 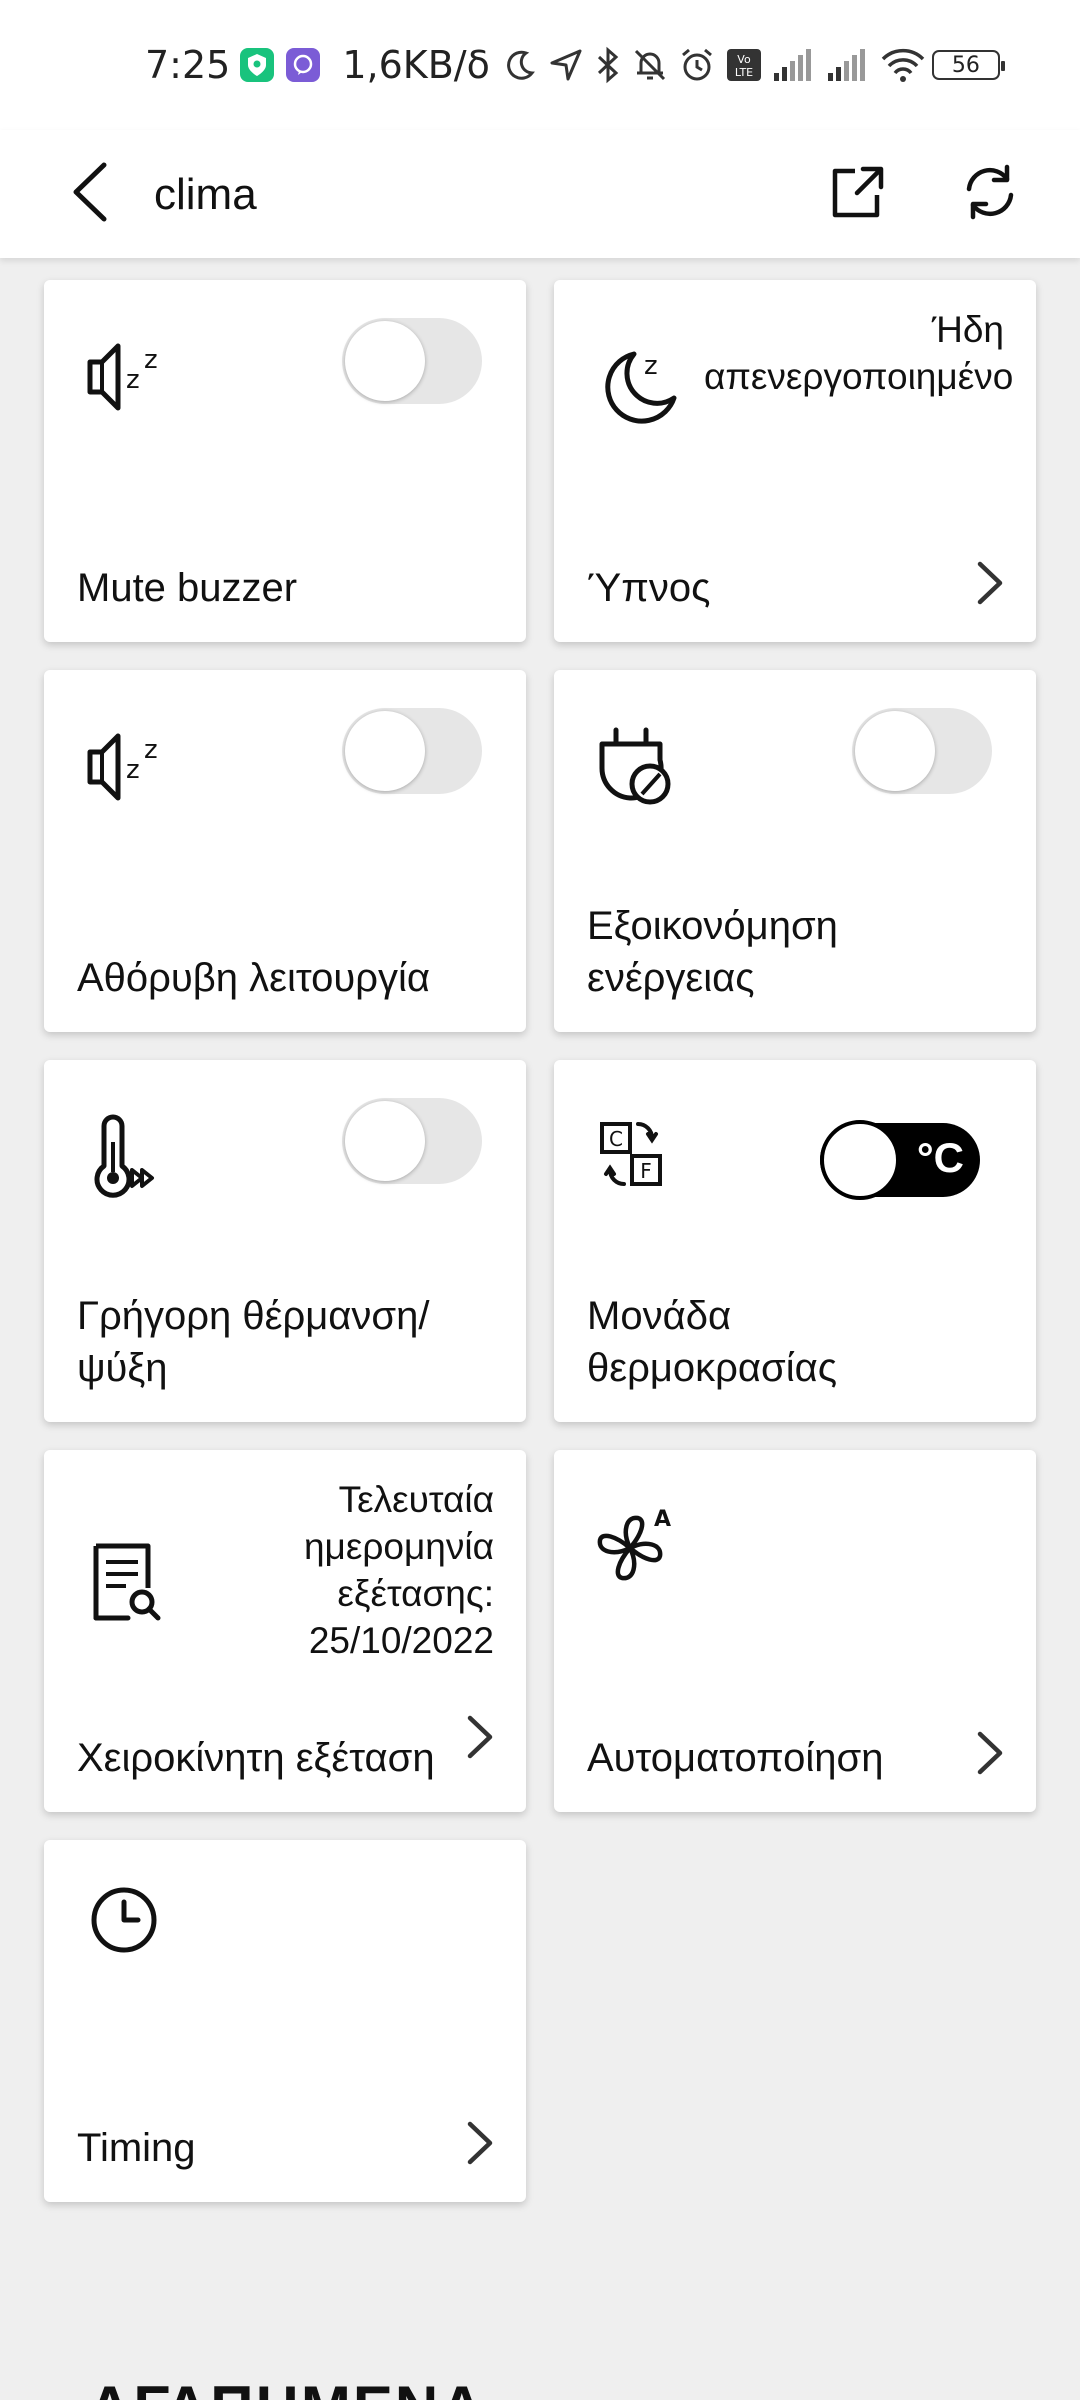 I want to click on share-external-icon, so click(x=858, y=192).